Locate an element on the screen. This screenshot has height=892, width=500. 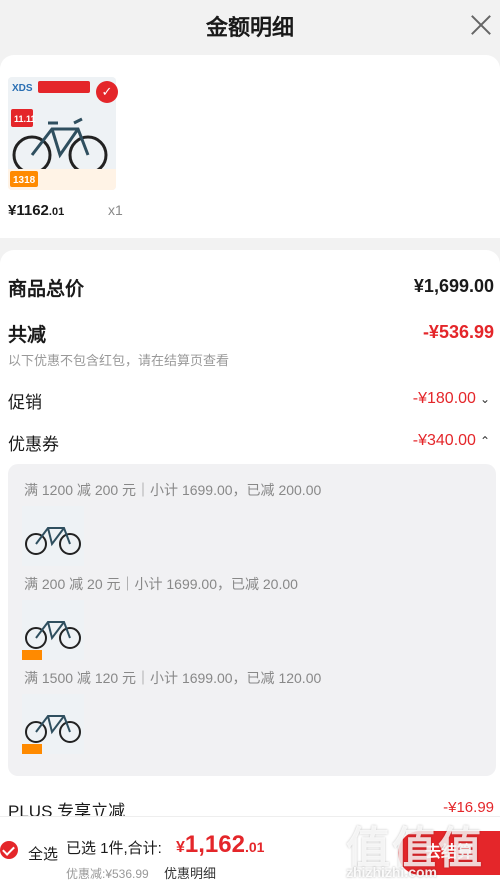
promo-row-toggle: -¥180.00 ⌄ is located at coordinates (451, 399).